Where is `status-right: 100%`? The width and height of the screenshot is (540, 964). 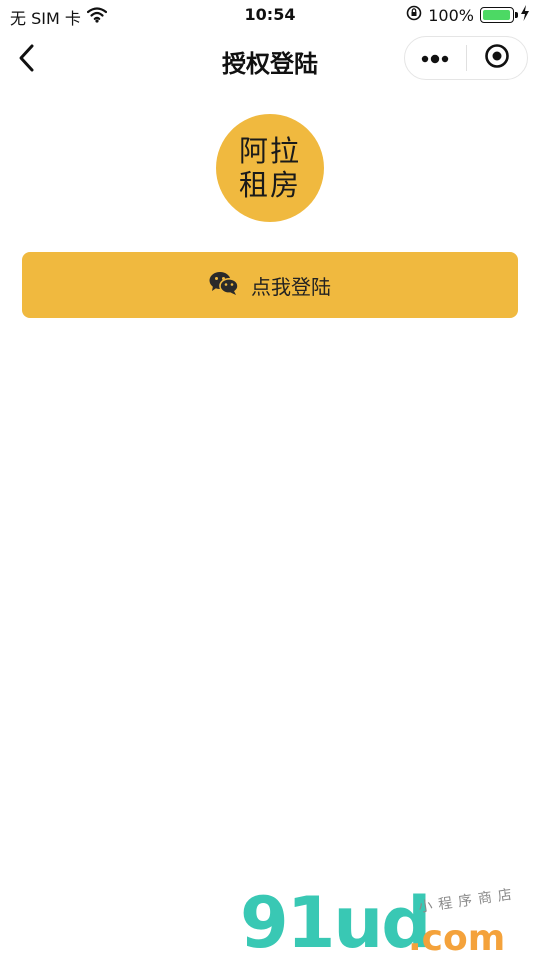 status-right: 100% is located at coordinates (468, 15).